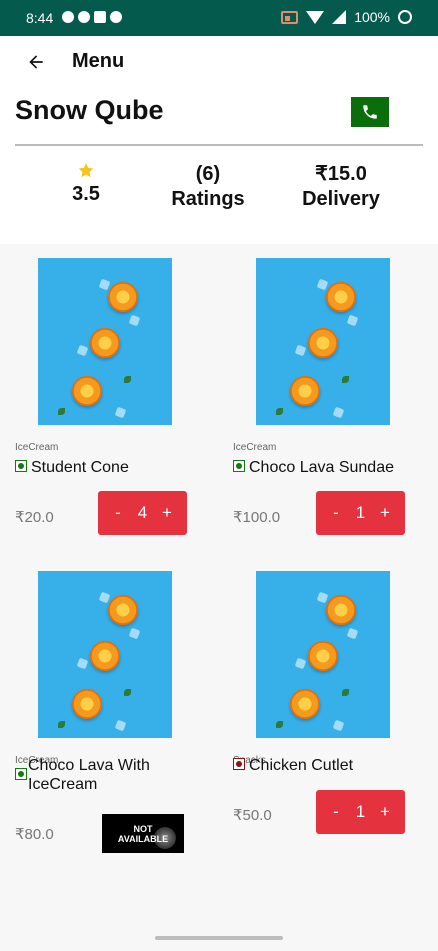 Image resolution: width=438 pixels, height=951 pixels. I want to click on phone-icon, so click(370, 112).